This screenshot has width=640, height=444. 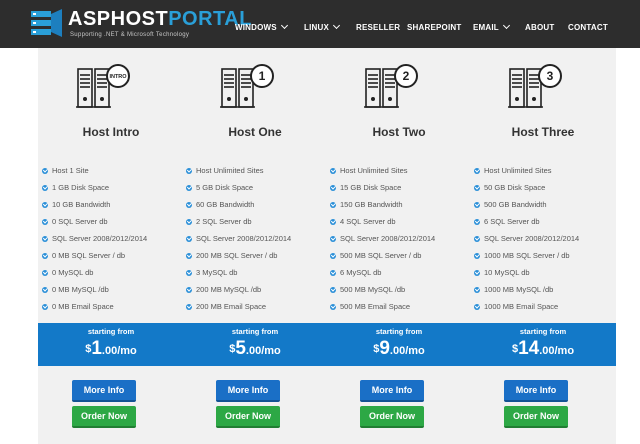 I want to click on nav-item-about: ABOUT, so click(x=539, y=27).